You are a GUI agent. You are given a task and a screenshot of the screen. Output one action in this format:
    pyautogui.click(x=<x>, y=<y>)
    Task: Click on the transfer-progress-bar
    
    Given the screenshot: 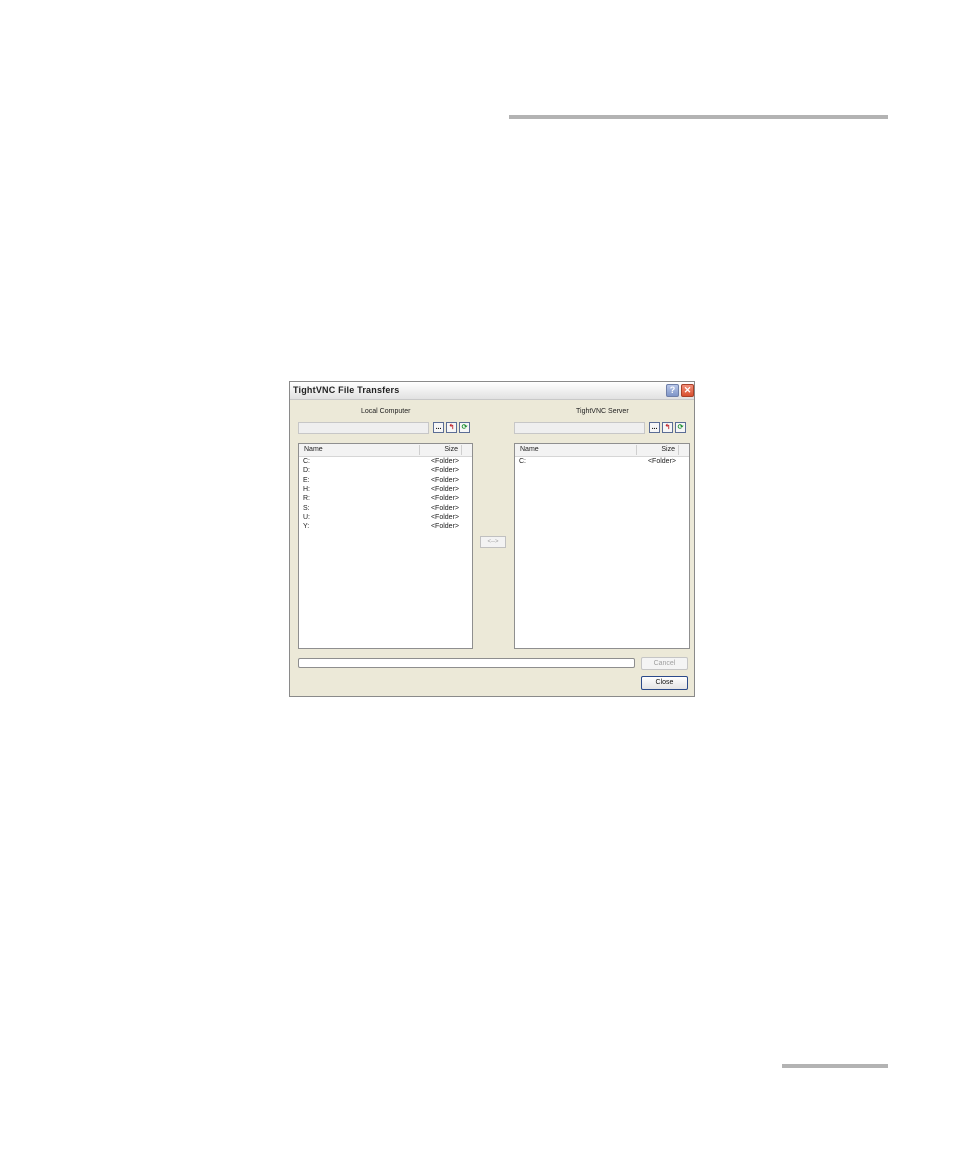 What is the action you would take?
    pyautogui.click(x=466, y=663)
    